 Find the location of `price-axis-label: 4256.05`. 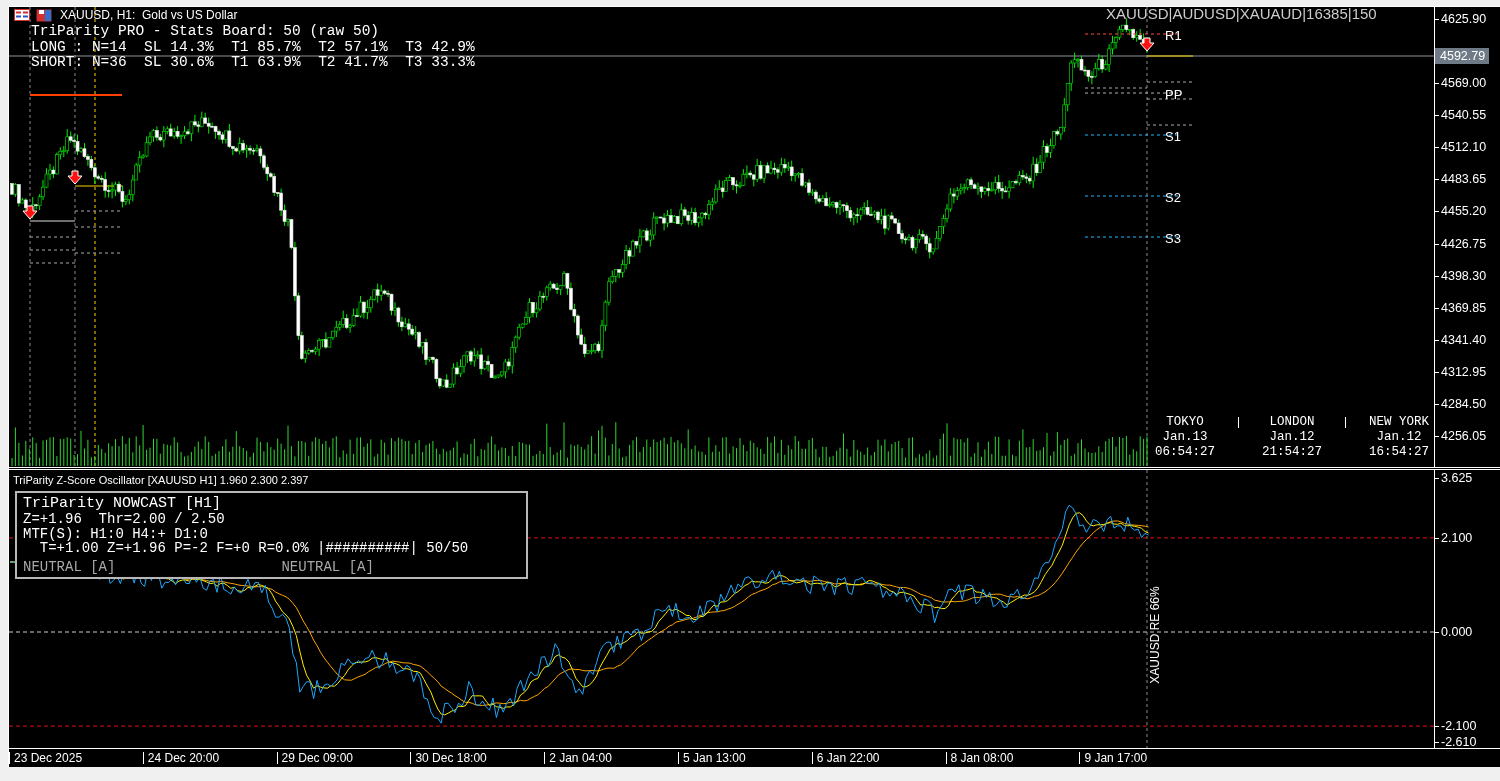

price-axis-label: 4256.05 is located at coordinates (1461, 436).